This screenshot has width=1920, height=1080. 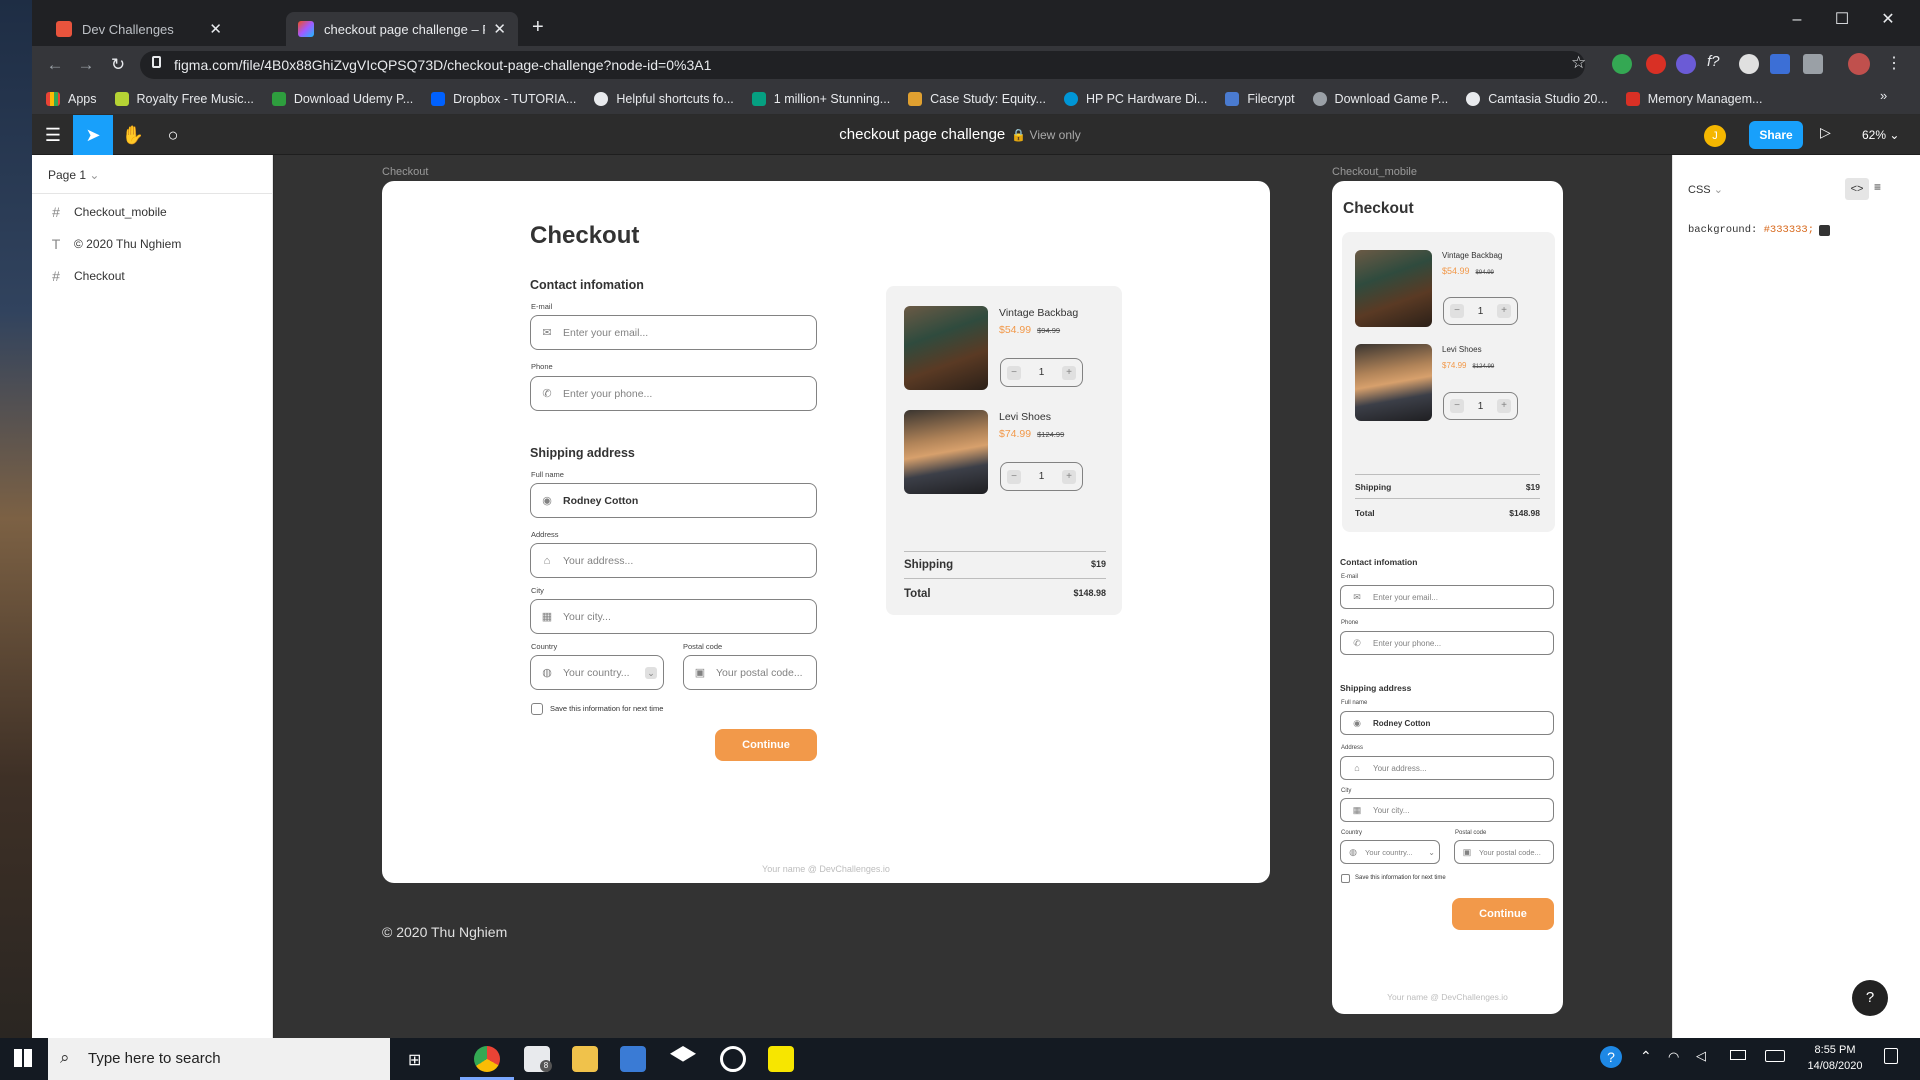 I want to click on avatar: J, so click(x=1715, y=136).